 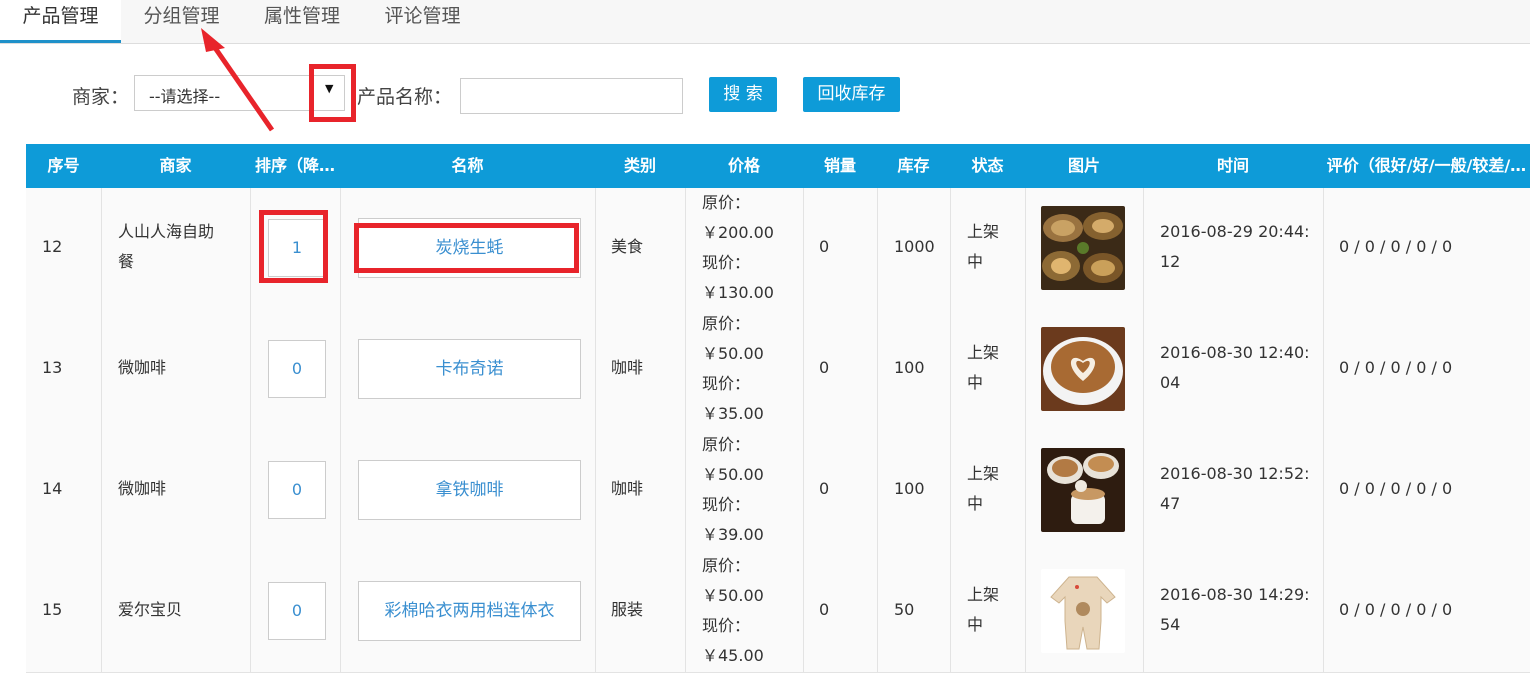 I want to click on merchant-select: --请选择--, so click(x=239, y=93).